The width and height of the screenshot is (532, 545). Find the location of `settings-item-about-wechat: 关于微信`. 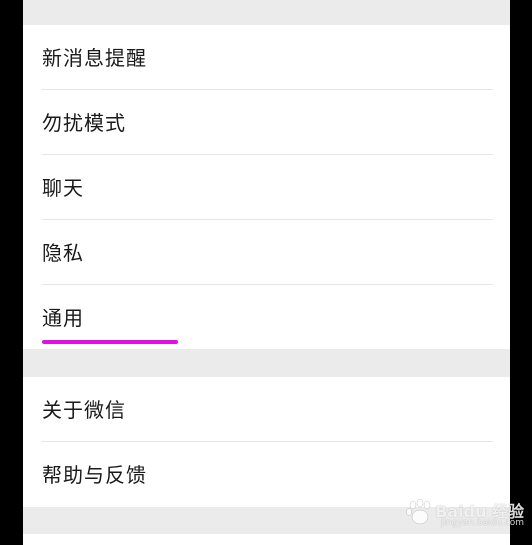

settings-item-about-wechat: 关于微信 is located at coordinates (266, 409).